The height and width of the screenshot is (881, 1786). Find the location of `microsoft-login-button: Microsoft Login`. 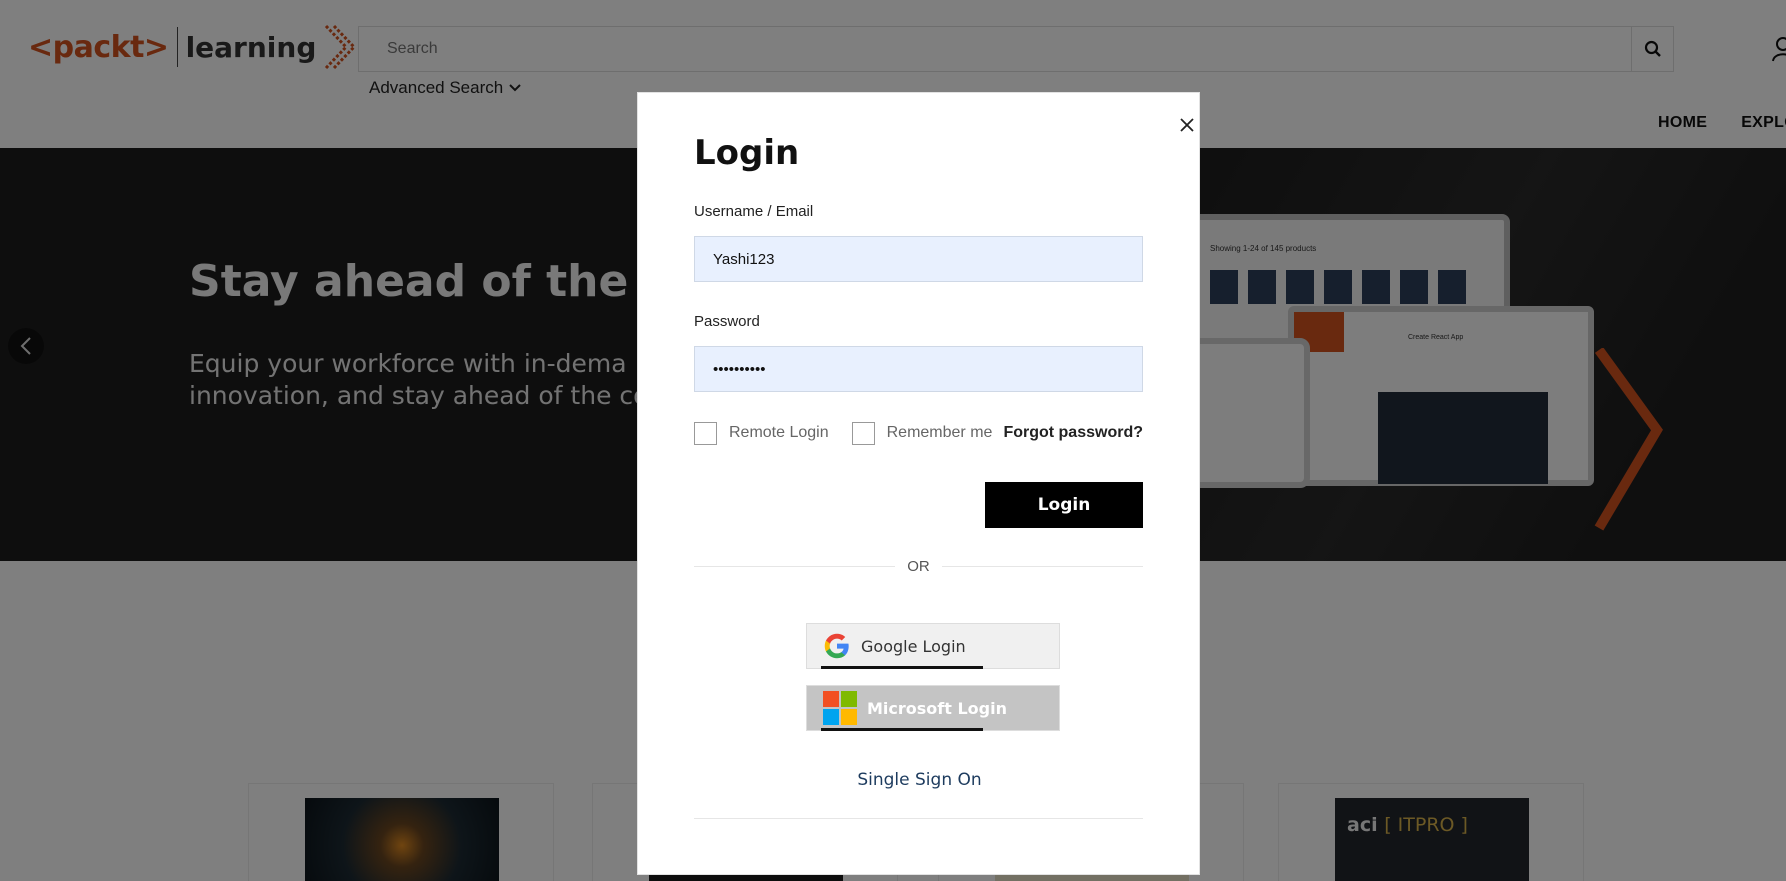

microsoft-login-button: Microsoft Login is located at coordinates (933, 708).